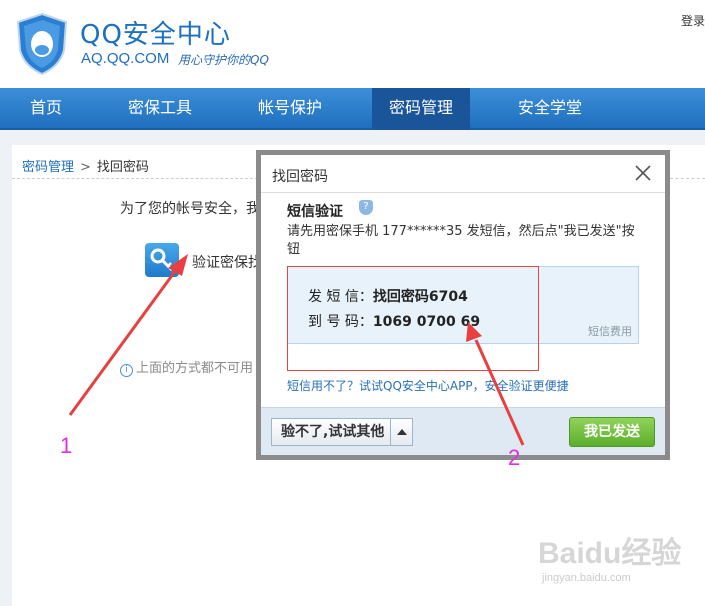 This screenshot has width=705, height=606. What do you see at coordinates (126, 370) in the screenshot?
I see `info-icon: i` at bounding box center [126, 370].